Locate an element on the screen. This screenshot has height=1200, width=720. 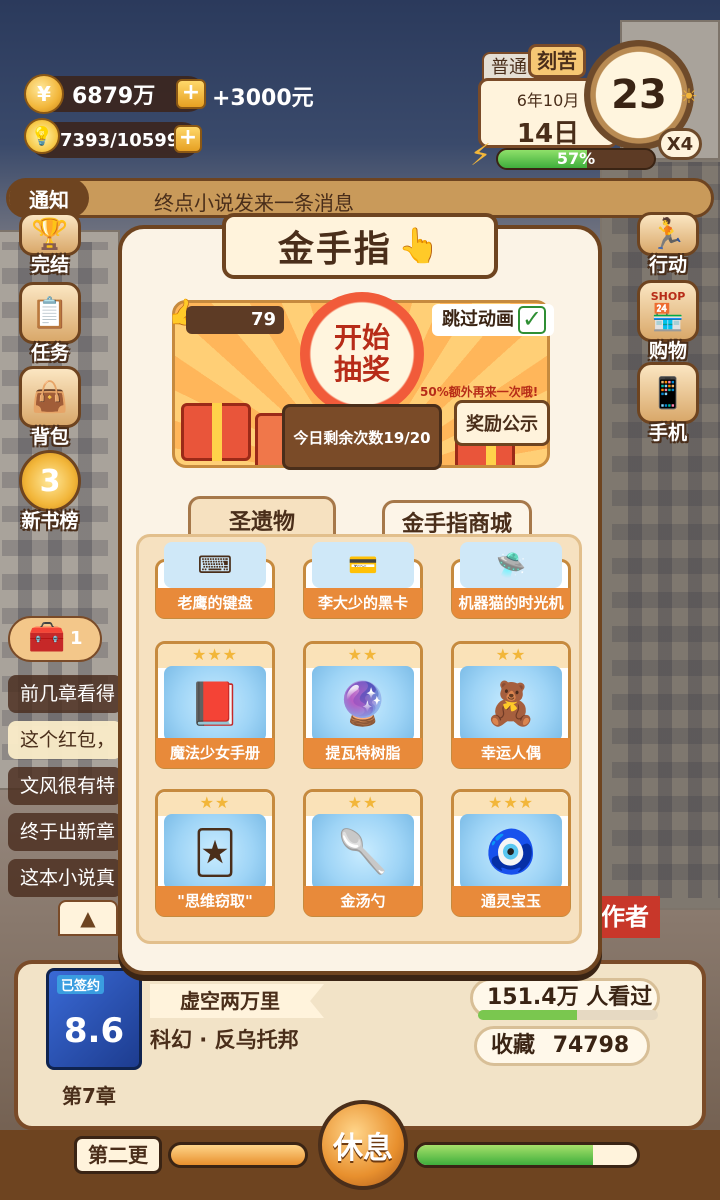
menu-finish: 🏆 完结 is located at coordinates (50, 244).